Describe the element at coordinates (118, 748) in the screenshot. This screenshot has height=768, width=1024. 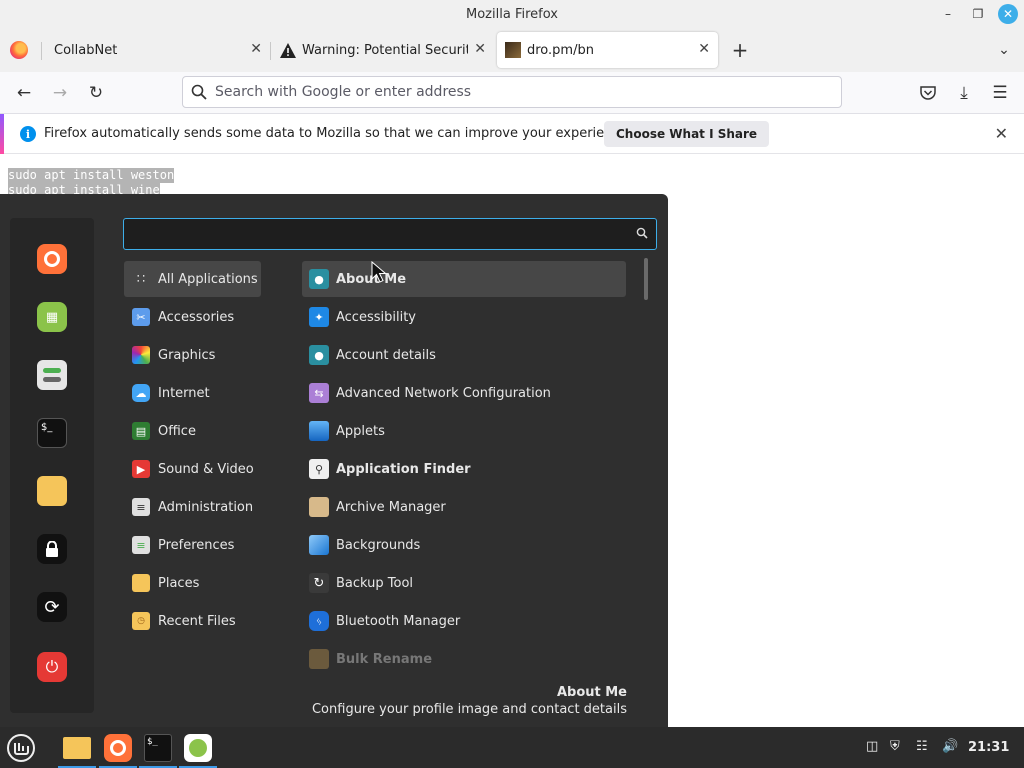
I see `firefox-taskbar-icon` at that location.